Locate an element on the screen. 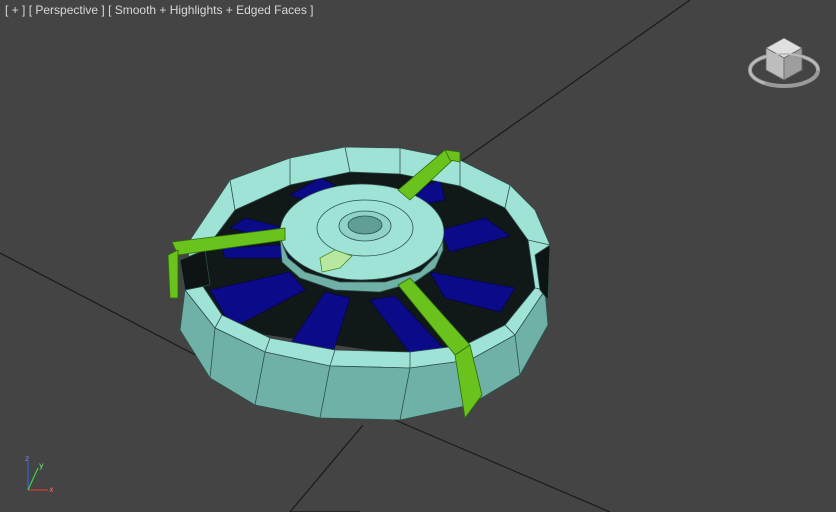 The image size is (836, 512). hub is located at coordinates (362, 238).